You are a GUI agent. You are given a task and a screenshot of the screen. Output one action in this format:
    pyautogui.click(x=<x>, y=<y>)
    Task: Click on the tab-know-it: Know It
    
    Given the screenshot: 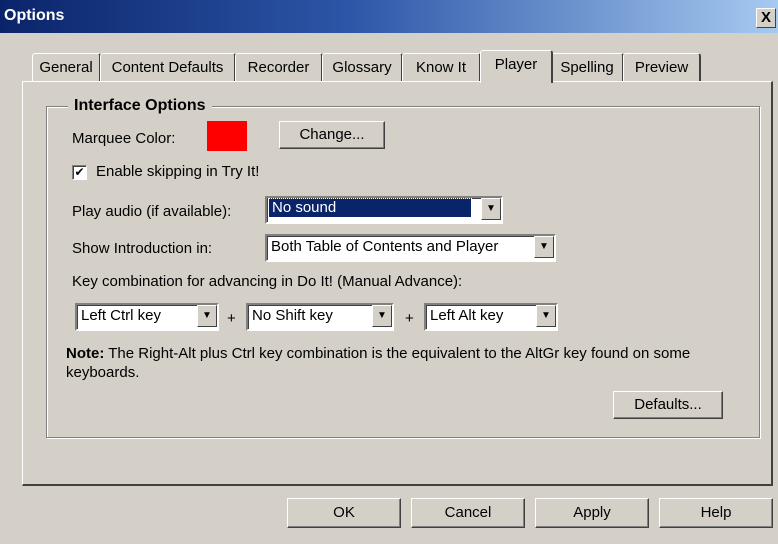 What is the action you would take?
    pyautogui.click(x=441, y=67)
    